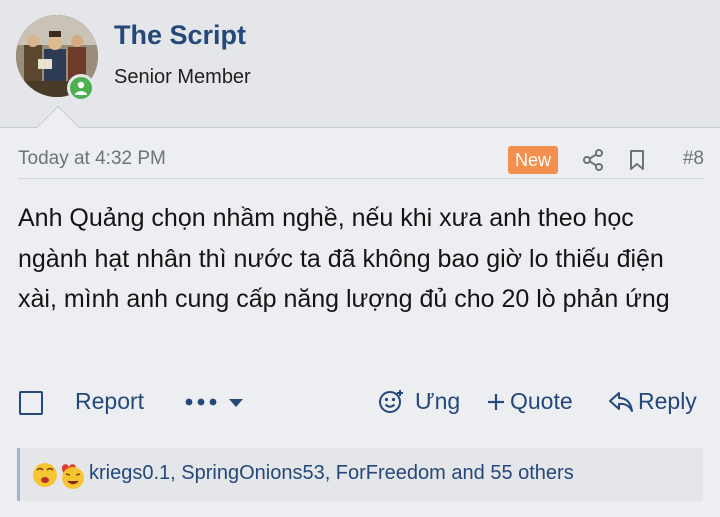  I want to click on react-smiley-icon, so click(391, 401).